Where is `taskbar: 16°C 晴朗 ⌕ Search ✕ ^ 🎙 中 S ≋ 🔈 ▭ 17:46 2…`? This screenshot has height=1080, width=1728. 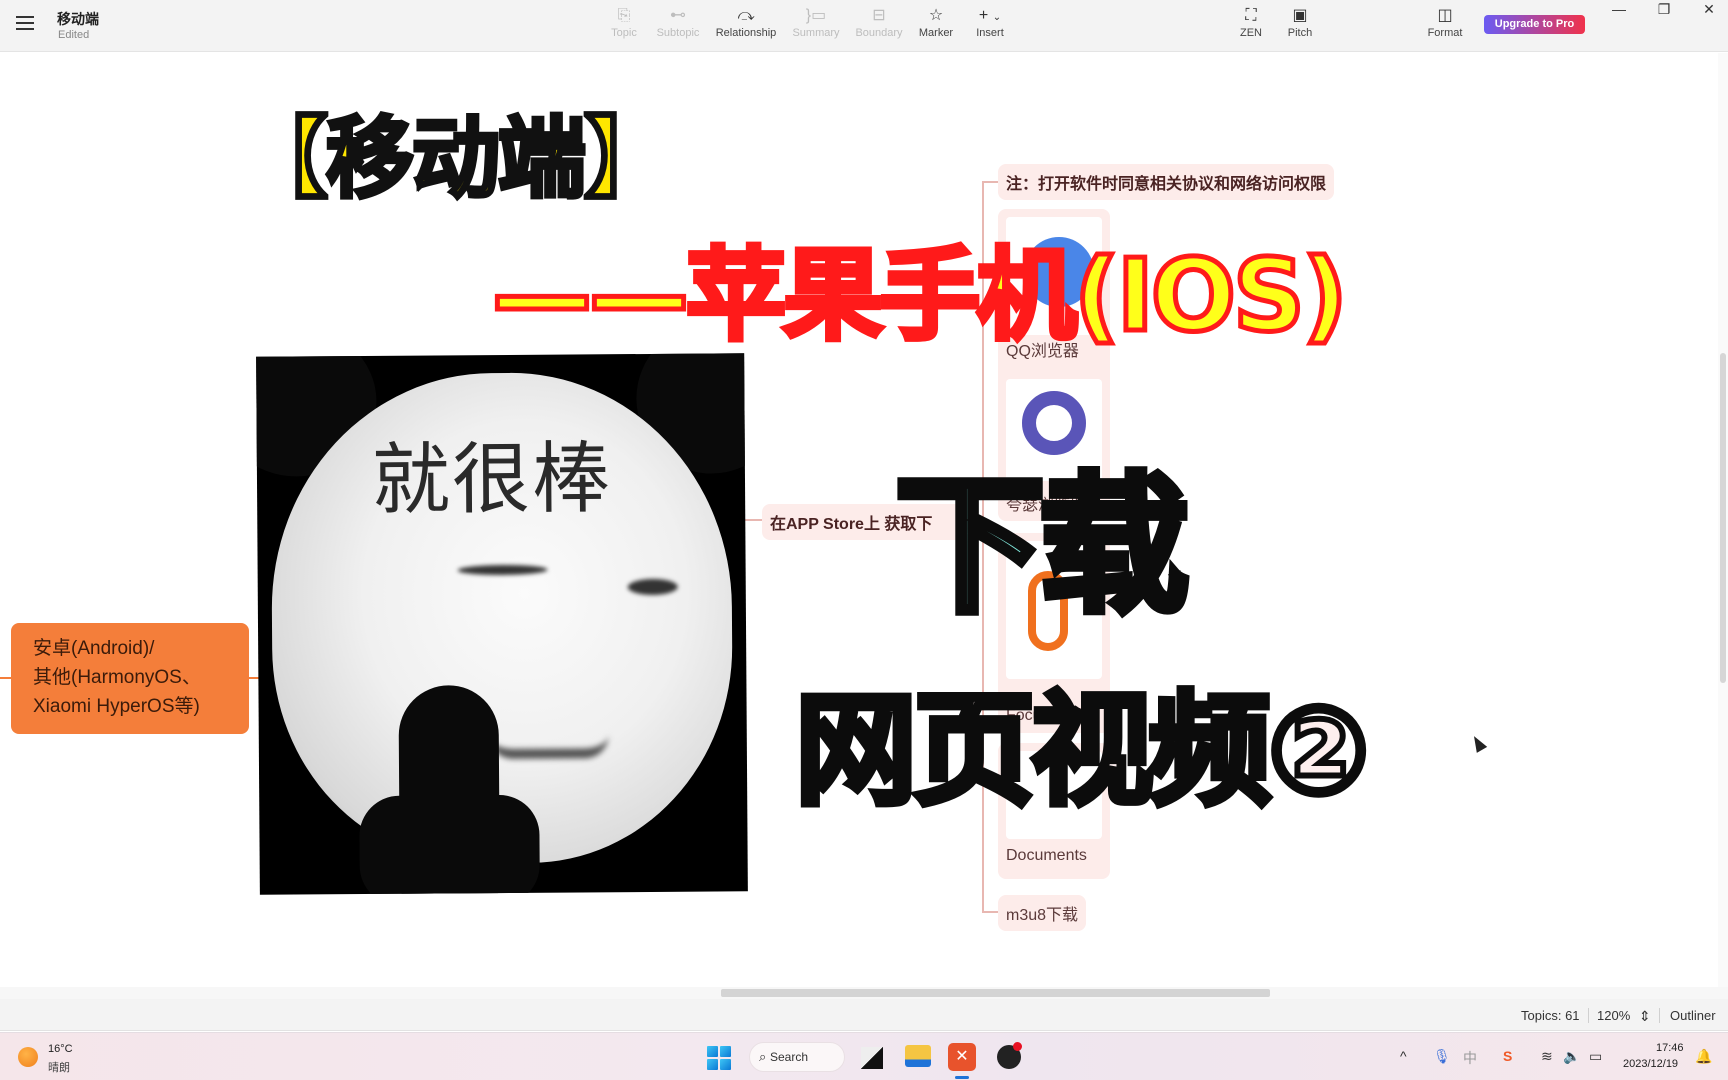 taskbar: 16°C 晴朗 ⌕ Search ✕ ^ 🎙 中 S ≋ 🔈 ▭ 17:46 2… is located at coordinates (864, 1056).